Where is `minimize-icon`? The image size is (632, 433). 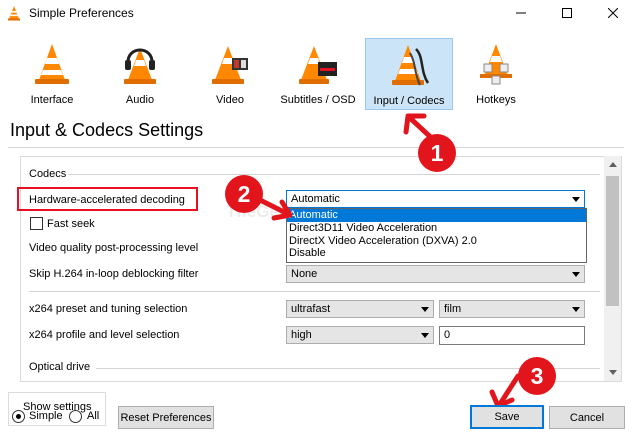 minimize-icon is located at coordinates (521, 13).